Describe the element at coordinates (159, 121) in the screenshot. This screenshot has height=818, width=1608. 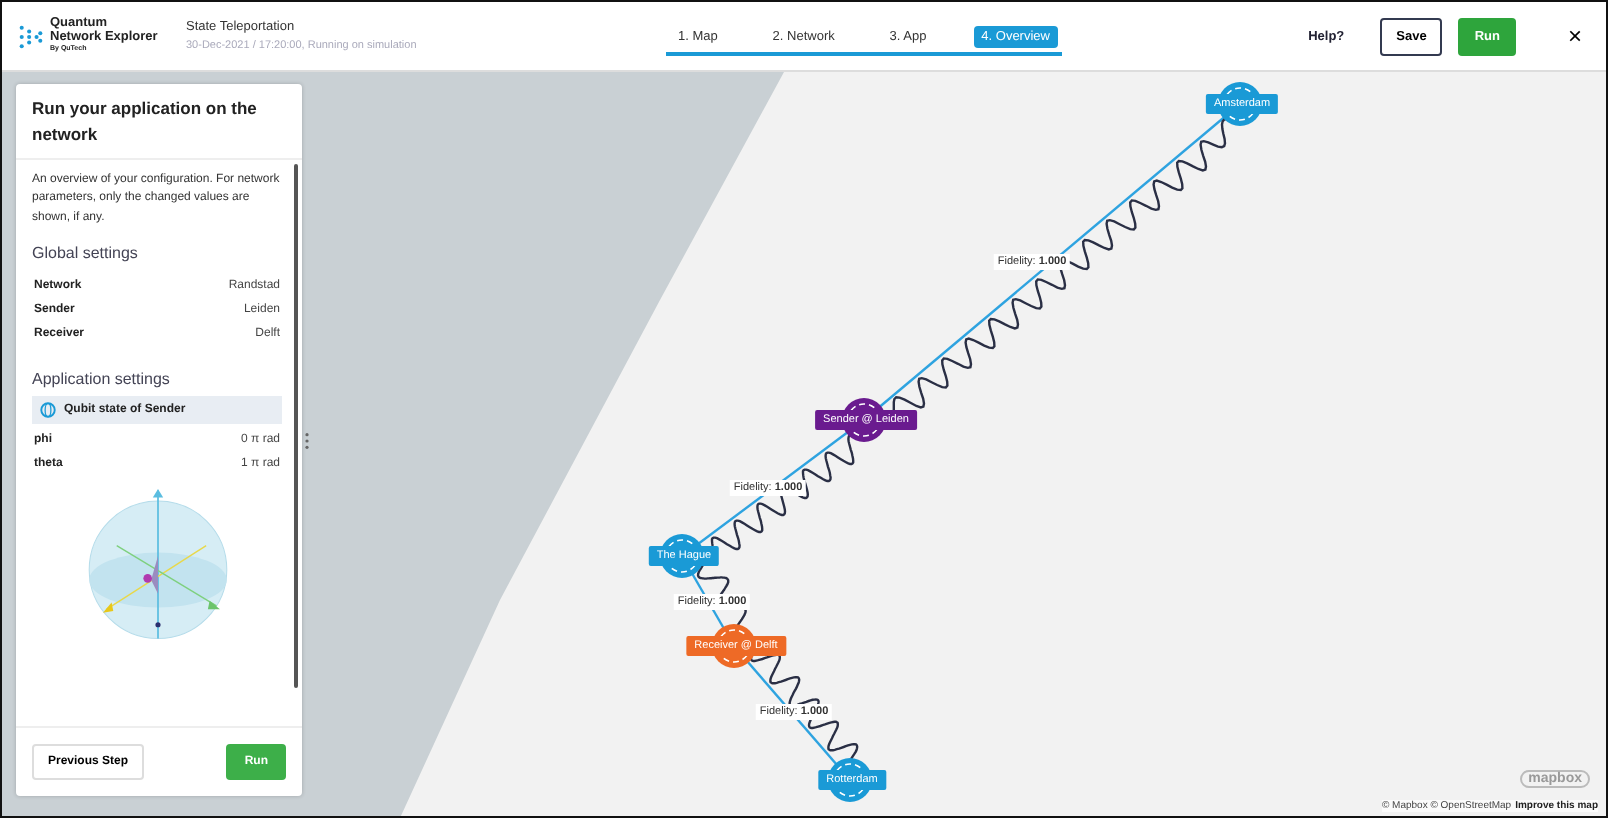
I see `panel-title: Run your application on the network` at that location.